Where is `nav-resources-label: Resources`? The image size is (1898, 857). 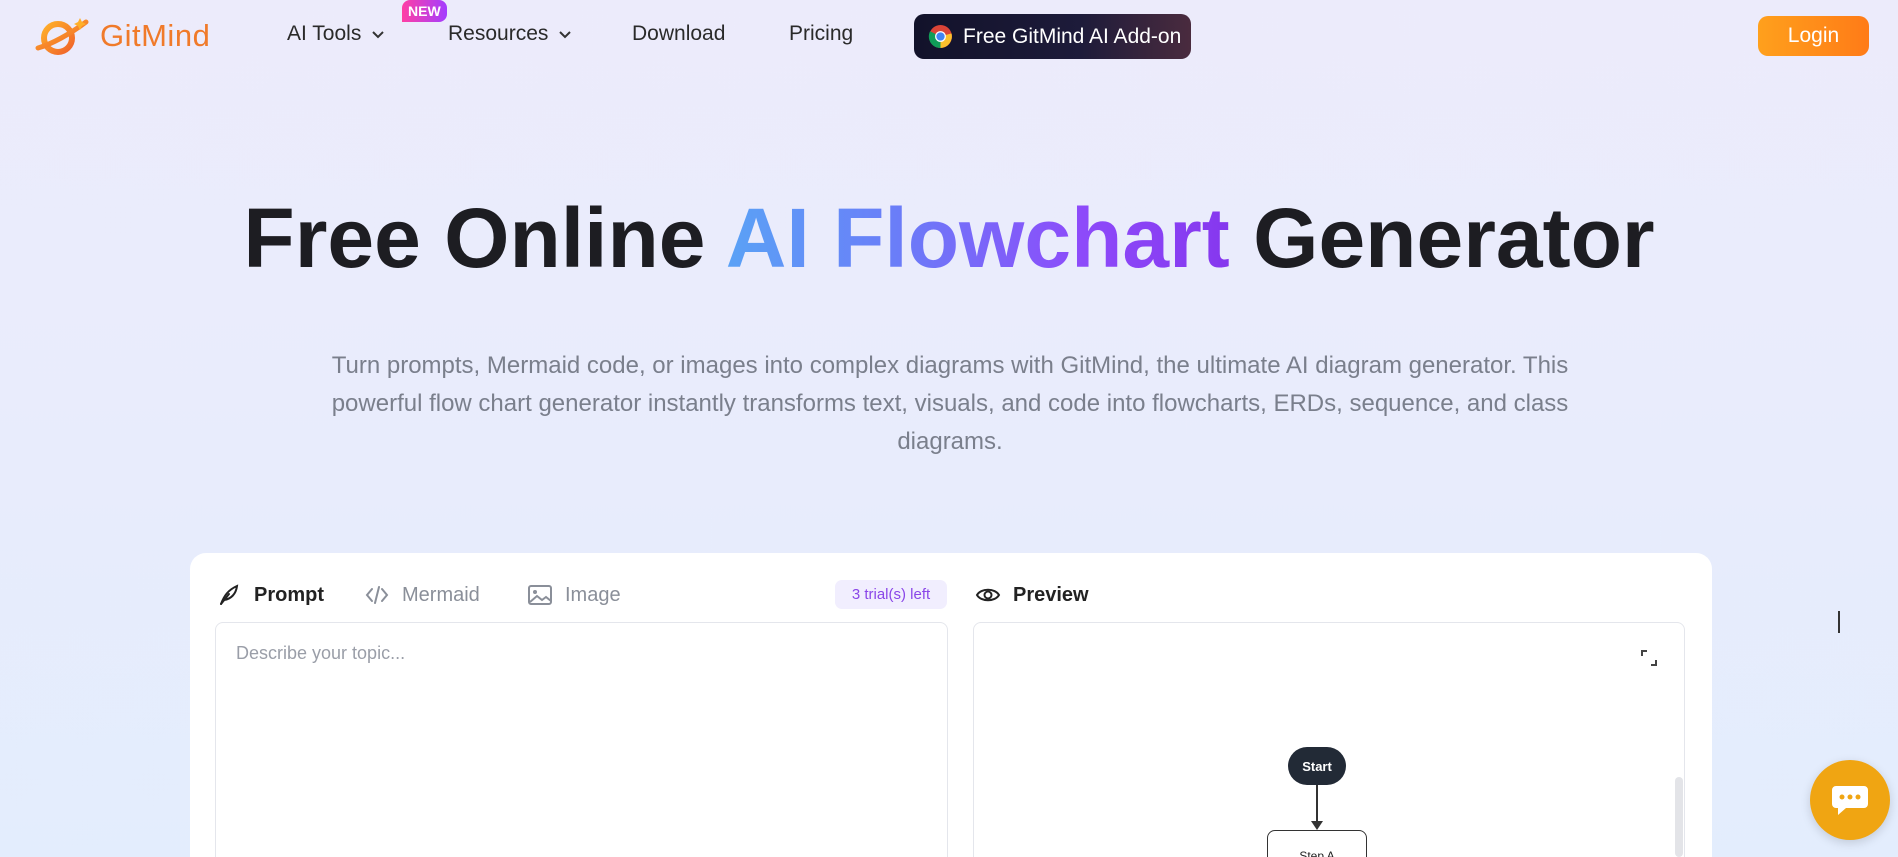
nav-resources-label: Resources is located at coordinates (498, 33).